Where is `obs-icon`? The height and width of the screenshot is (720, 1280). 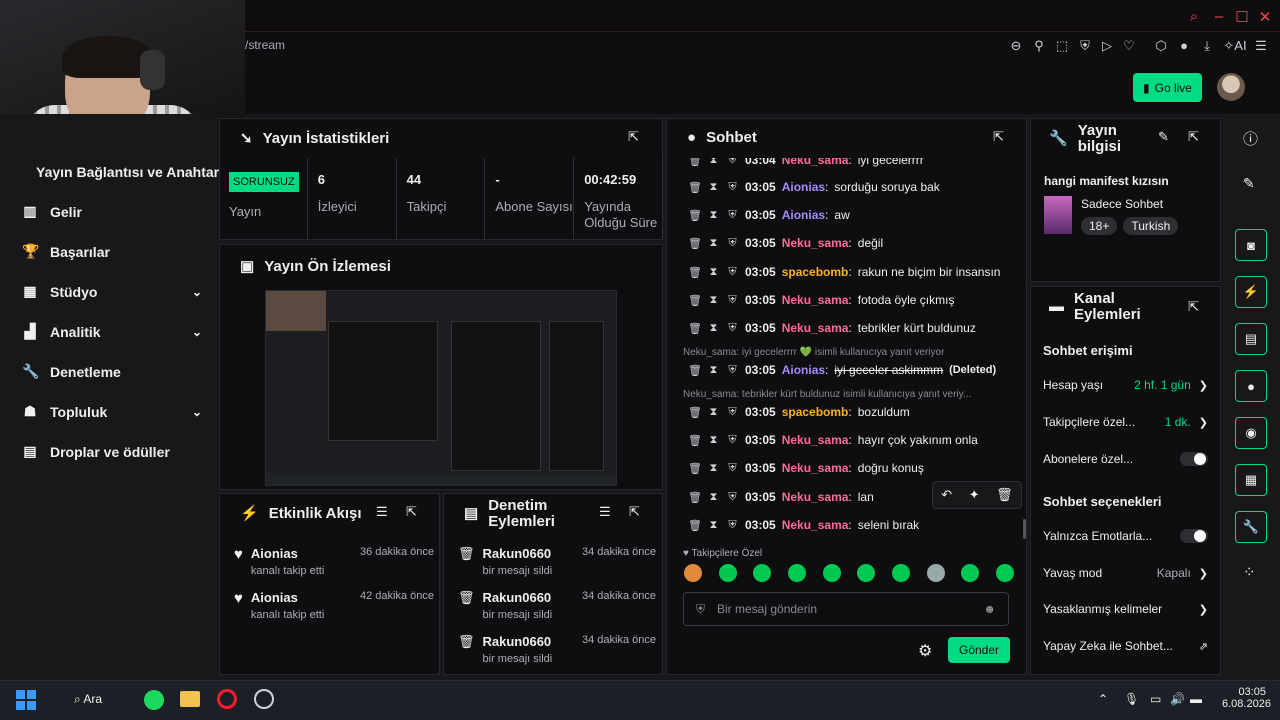 obs-icon is located at coordinates (264, 699).